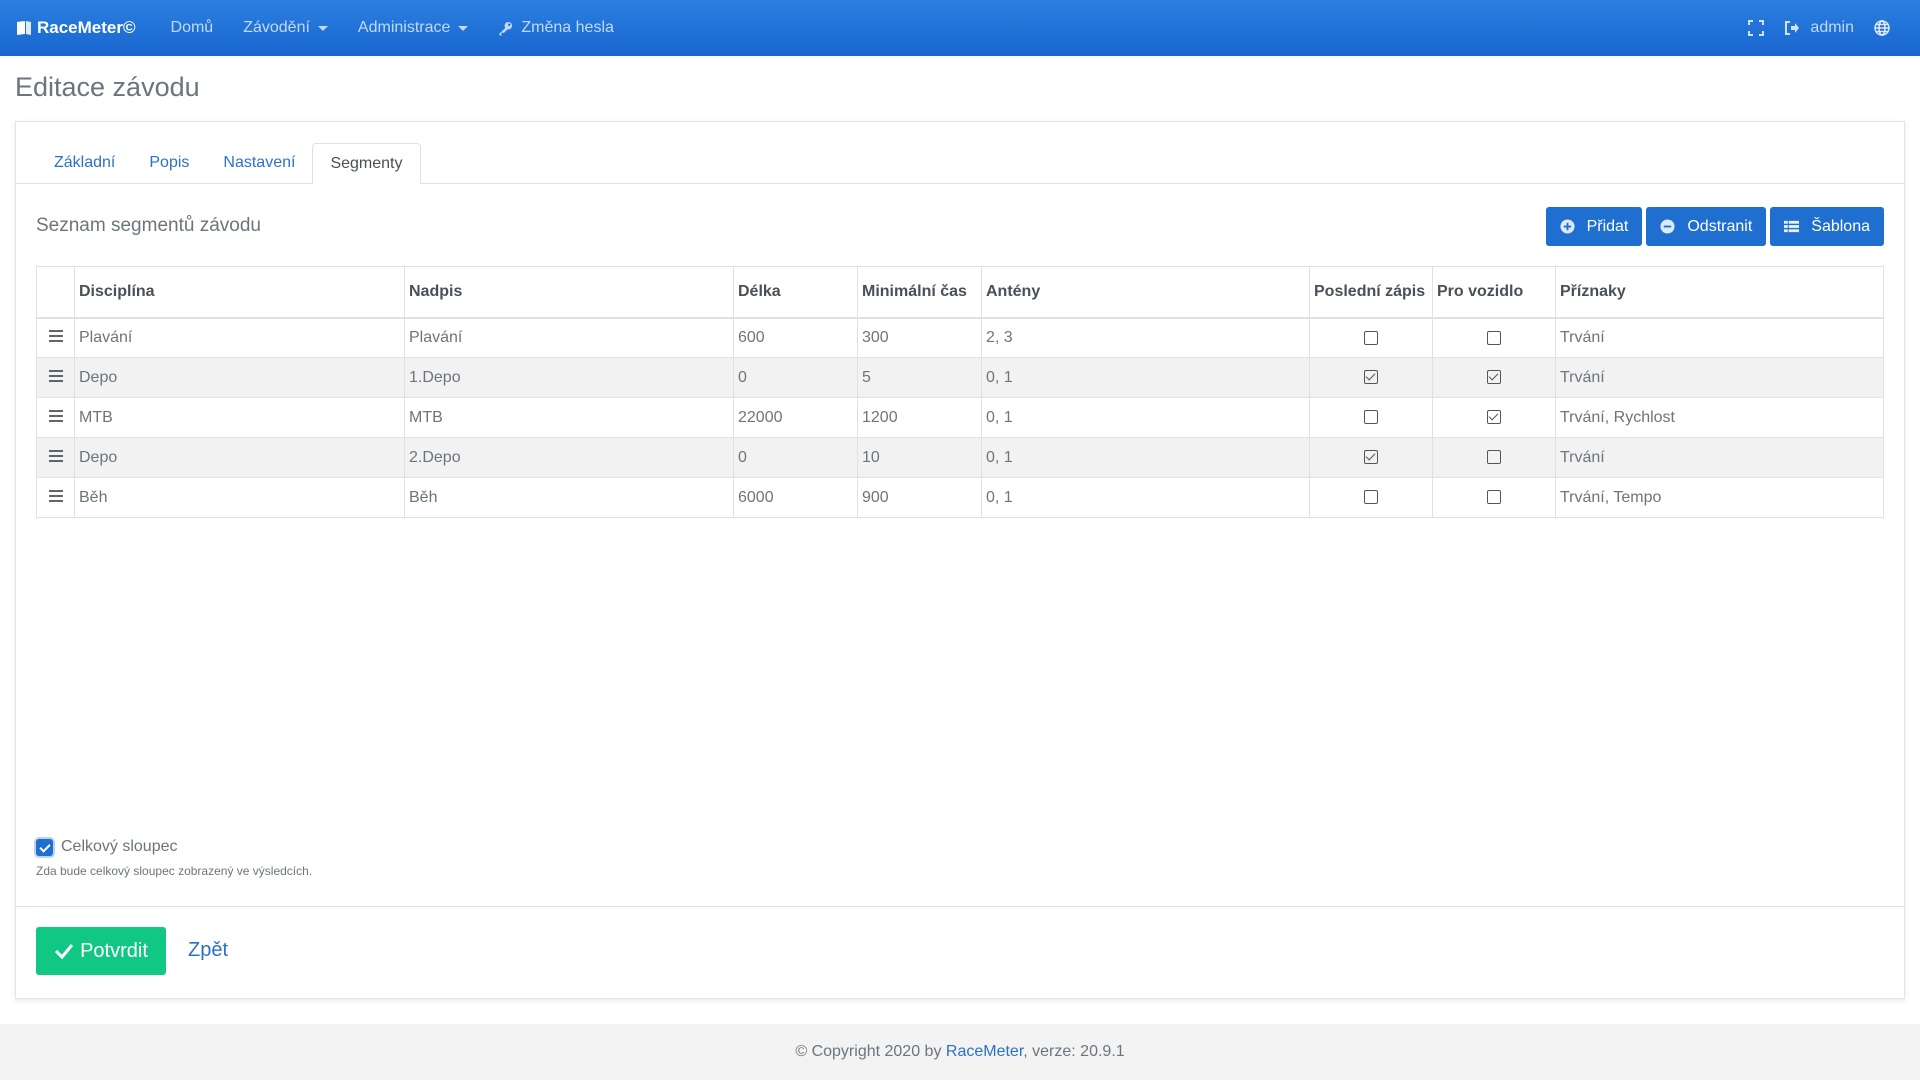 The height and width of the screenshot is (1080, 1920). Describe the element at coordinates (239, 457) in the screenshot. I see `cell-discipline: Depo` at that location.